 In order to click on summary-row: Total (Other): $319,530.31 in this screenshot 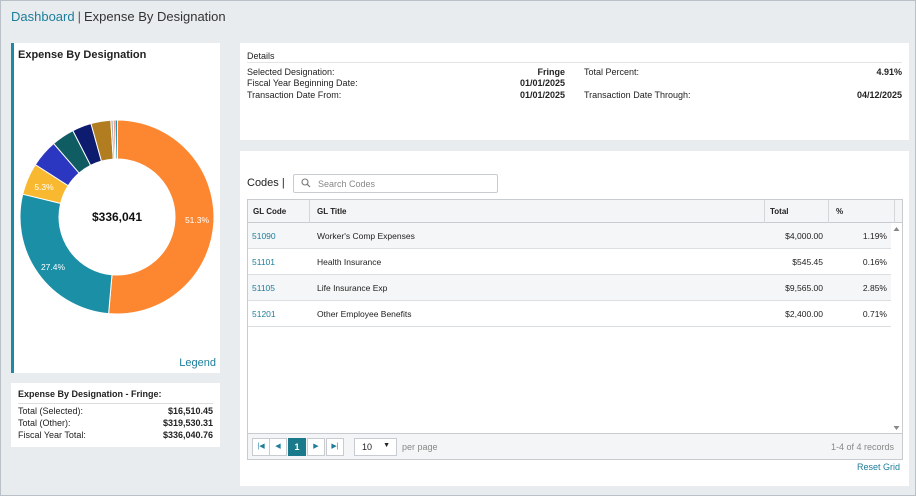, I will do `click(115, 423)`.